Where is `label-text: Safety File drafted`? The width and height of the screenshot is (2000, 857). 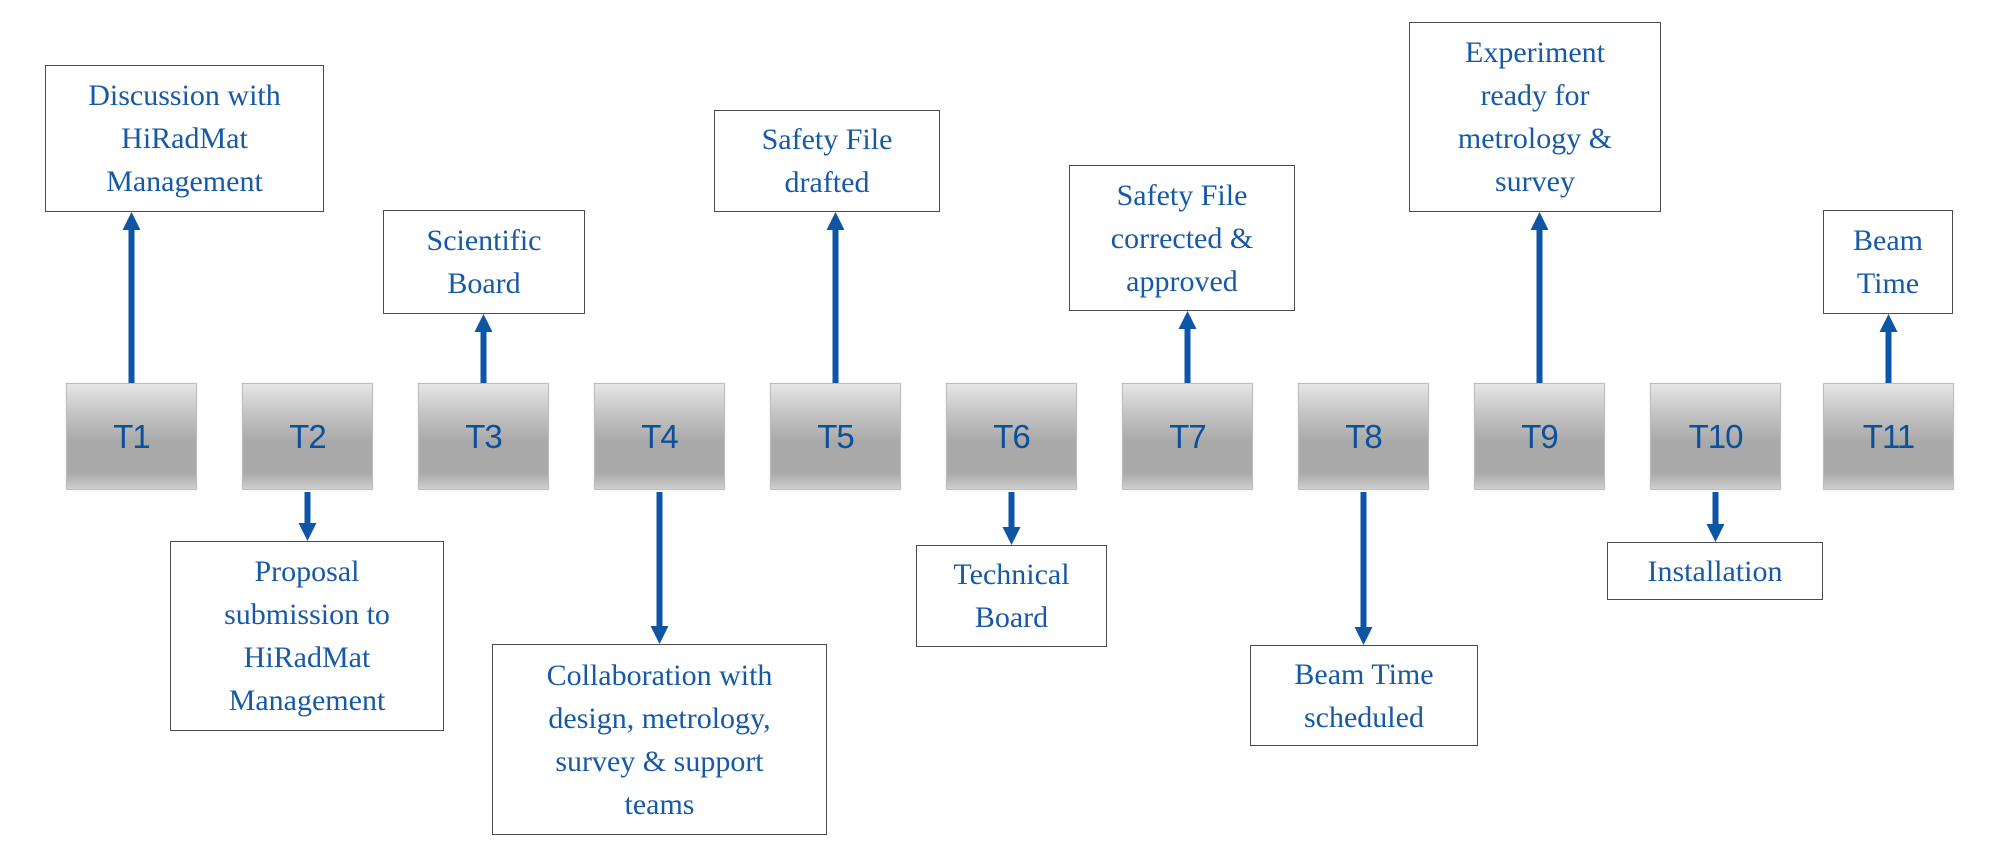 label-text: Safety File drafted is located at coordinates (827, 161).